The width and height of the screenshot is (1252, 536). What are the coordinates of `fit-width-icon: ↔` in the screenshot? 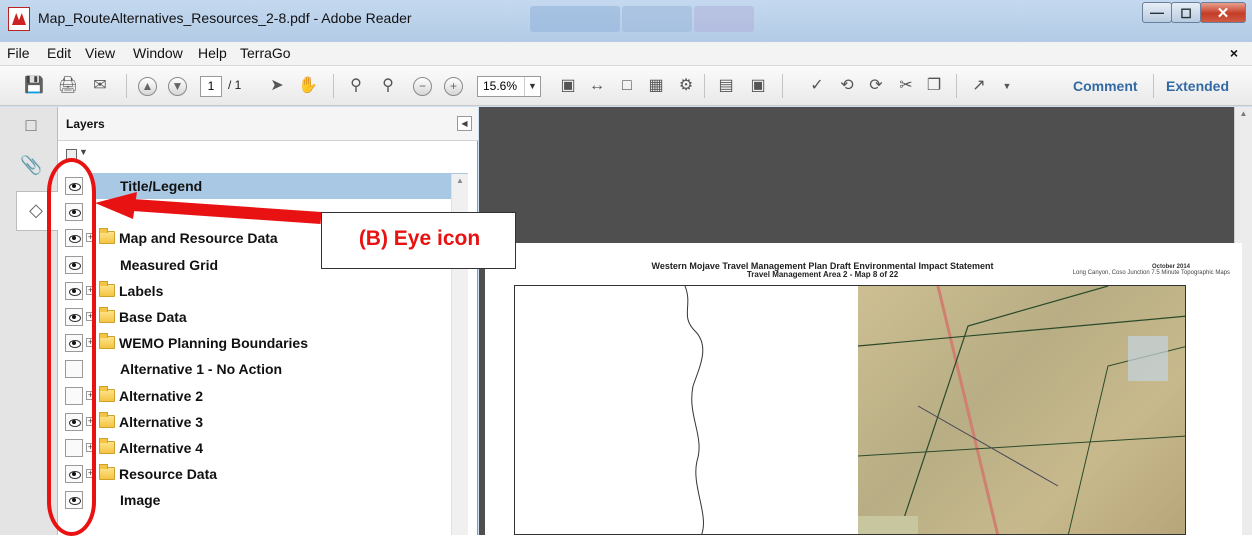 It's located at (597, 86).